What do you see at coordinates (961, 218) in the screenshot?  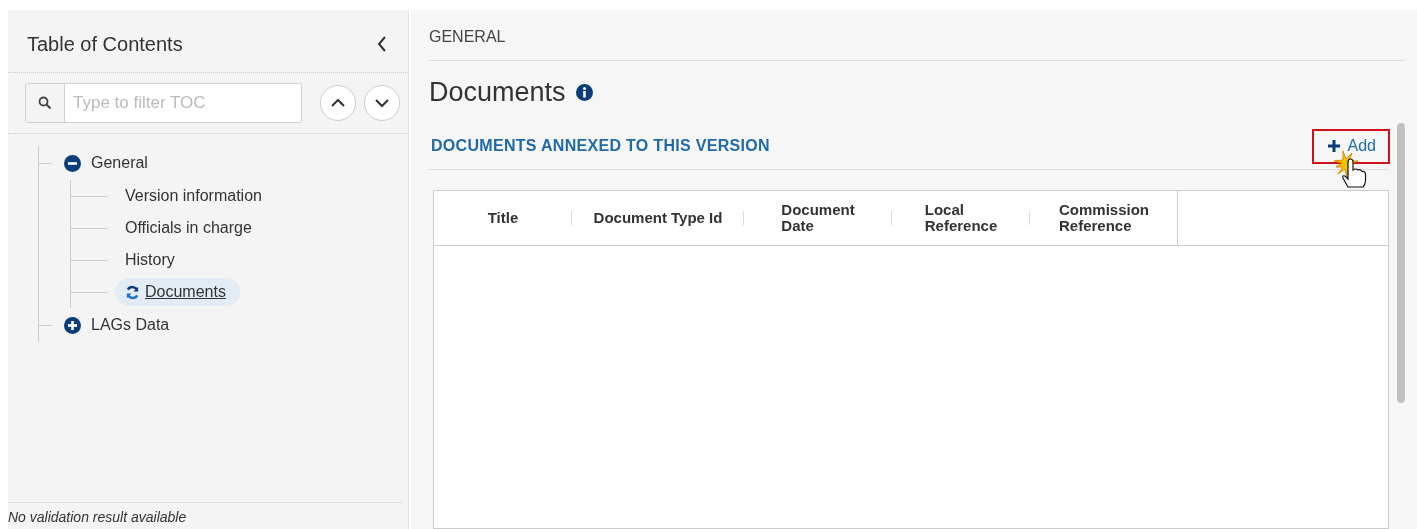 I see `column-header: Local Reference` at bounding box center [961, 218].